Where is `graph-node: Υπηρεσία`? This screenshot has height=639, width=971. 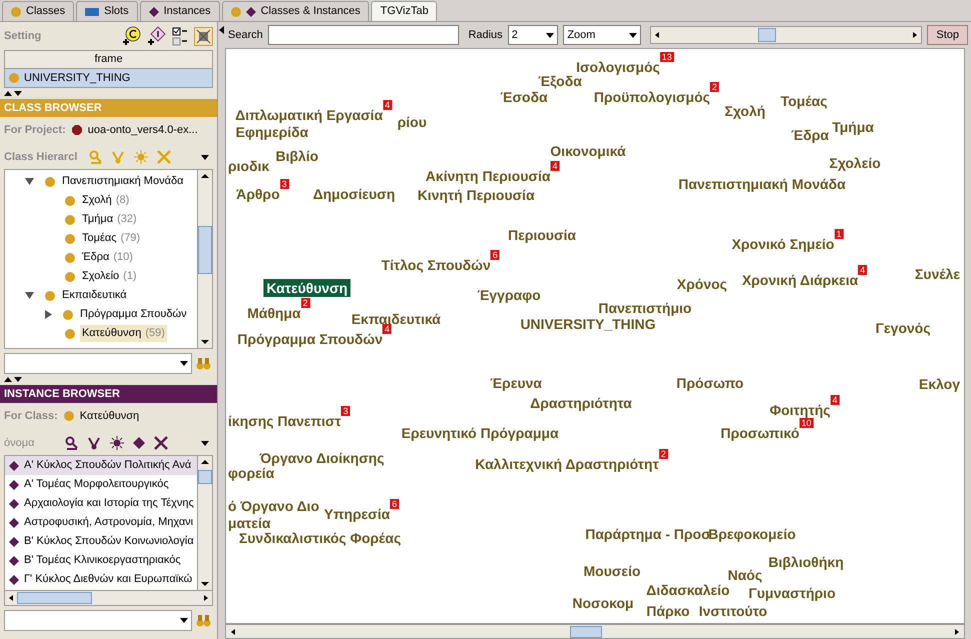 graph-node: Υπηρεσία is located at coordinates (357, 514).